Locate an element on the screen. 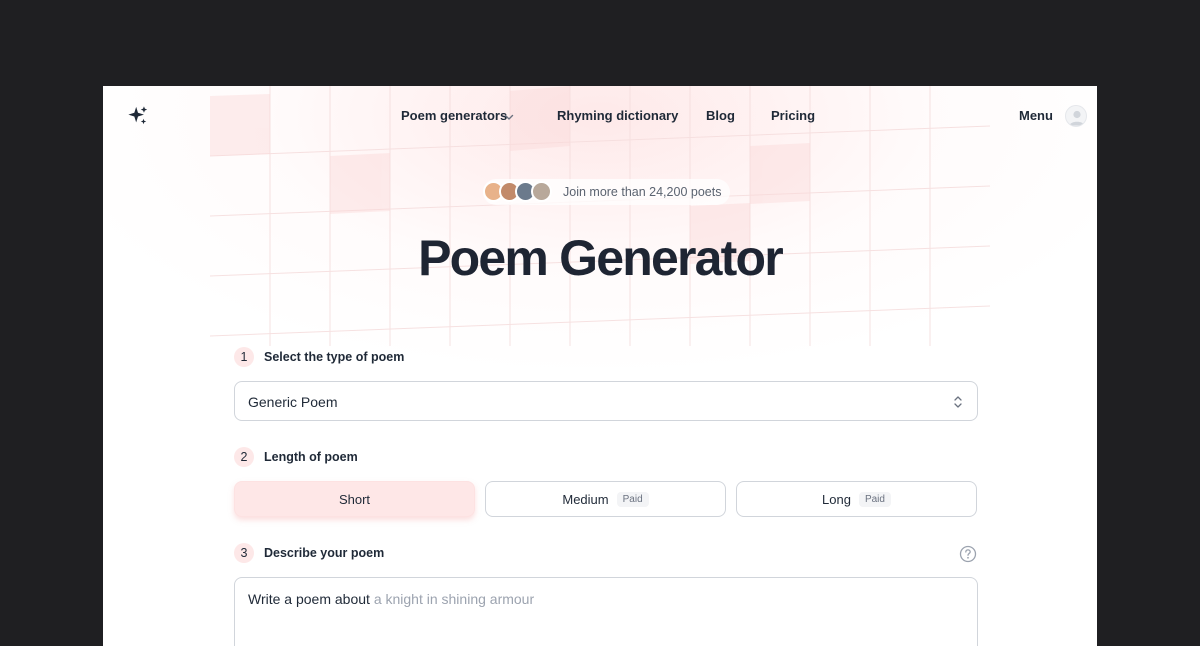 This screenshot has width=1200, height=646. description-prefix: Write a poem about is located at coordinates (309, 599).